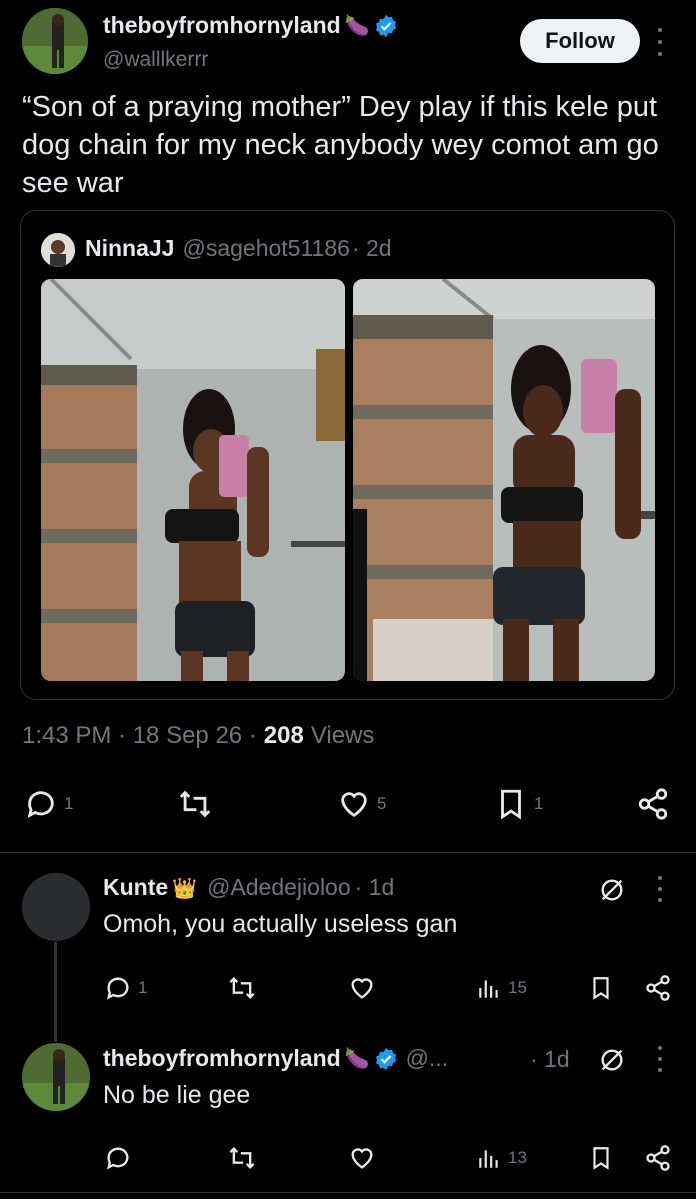 This screenshot has height=1199, width=696. Describe the element at coordinates (517, 987) in the screenshot. I see `reply-1-view-count: 15` at that location.